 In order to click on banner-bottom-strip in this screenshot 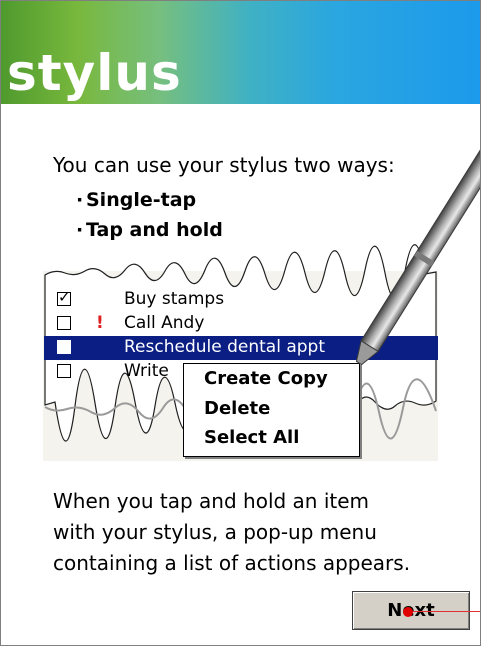, I will do `click(240, 115)`.